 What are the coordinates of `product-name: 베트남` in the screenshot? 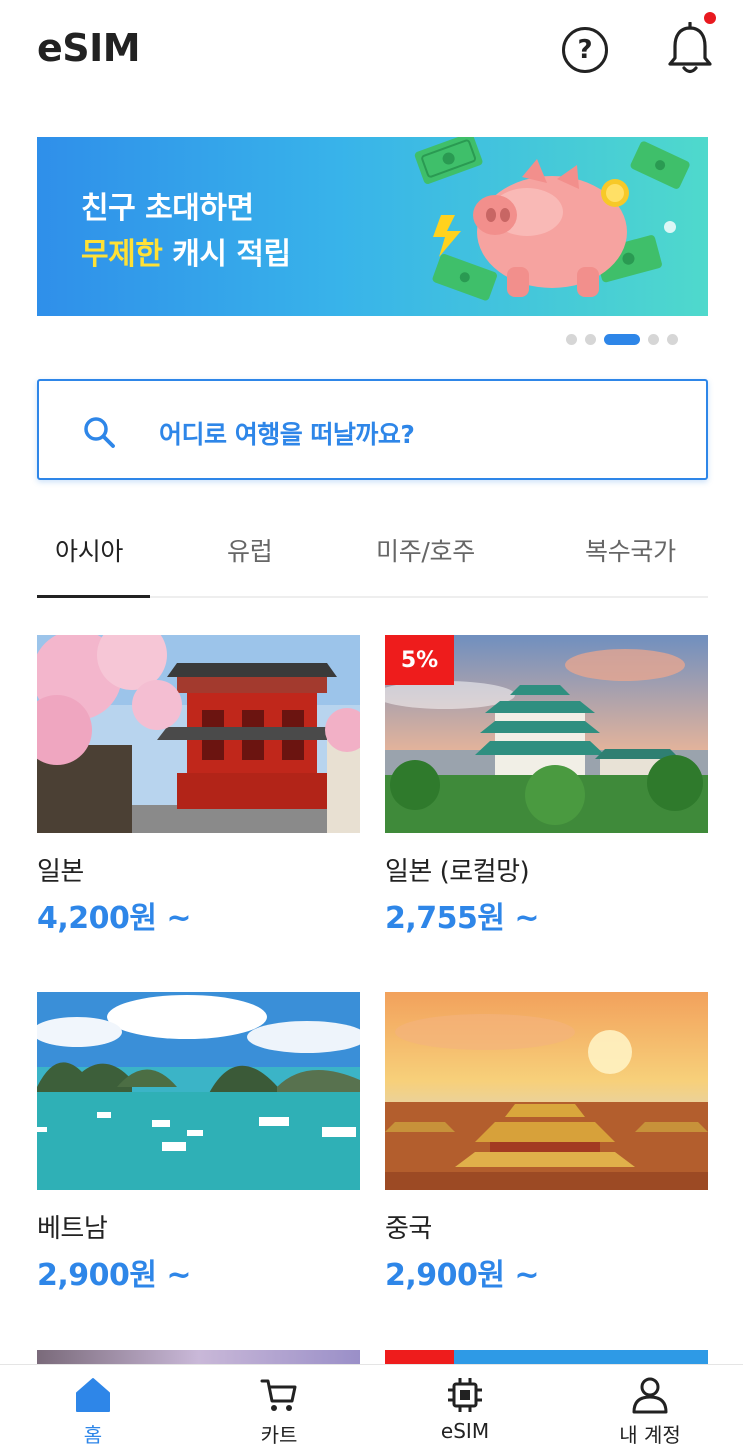 It's located at (72, 1229).